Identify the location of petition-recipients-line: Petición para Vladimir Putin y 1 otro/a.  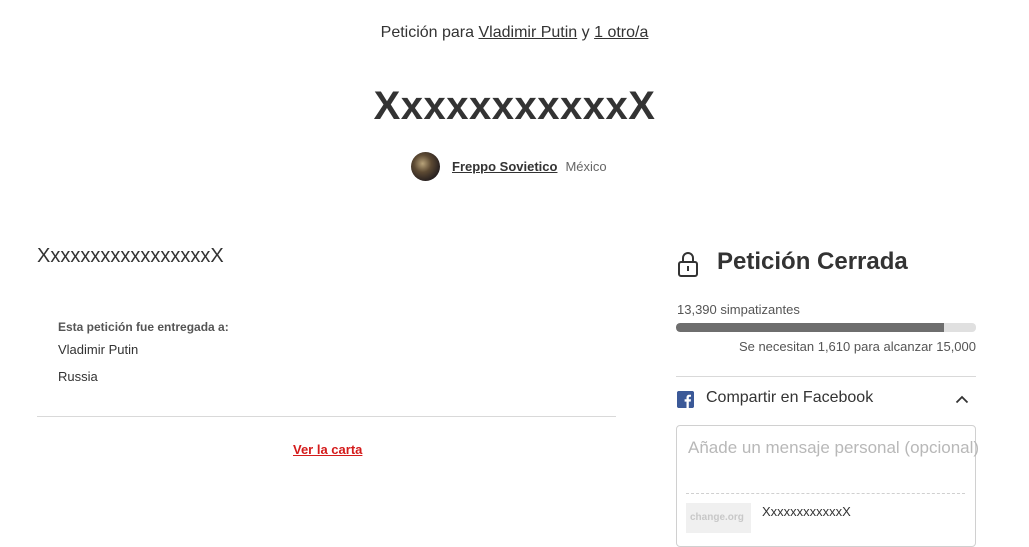
(514, 33).